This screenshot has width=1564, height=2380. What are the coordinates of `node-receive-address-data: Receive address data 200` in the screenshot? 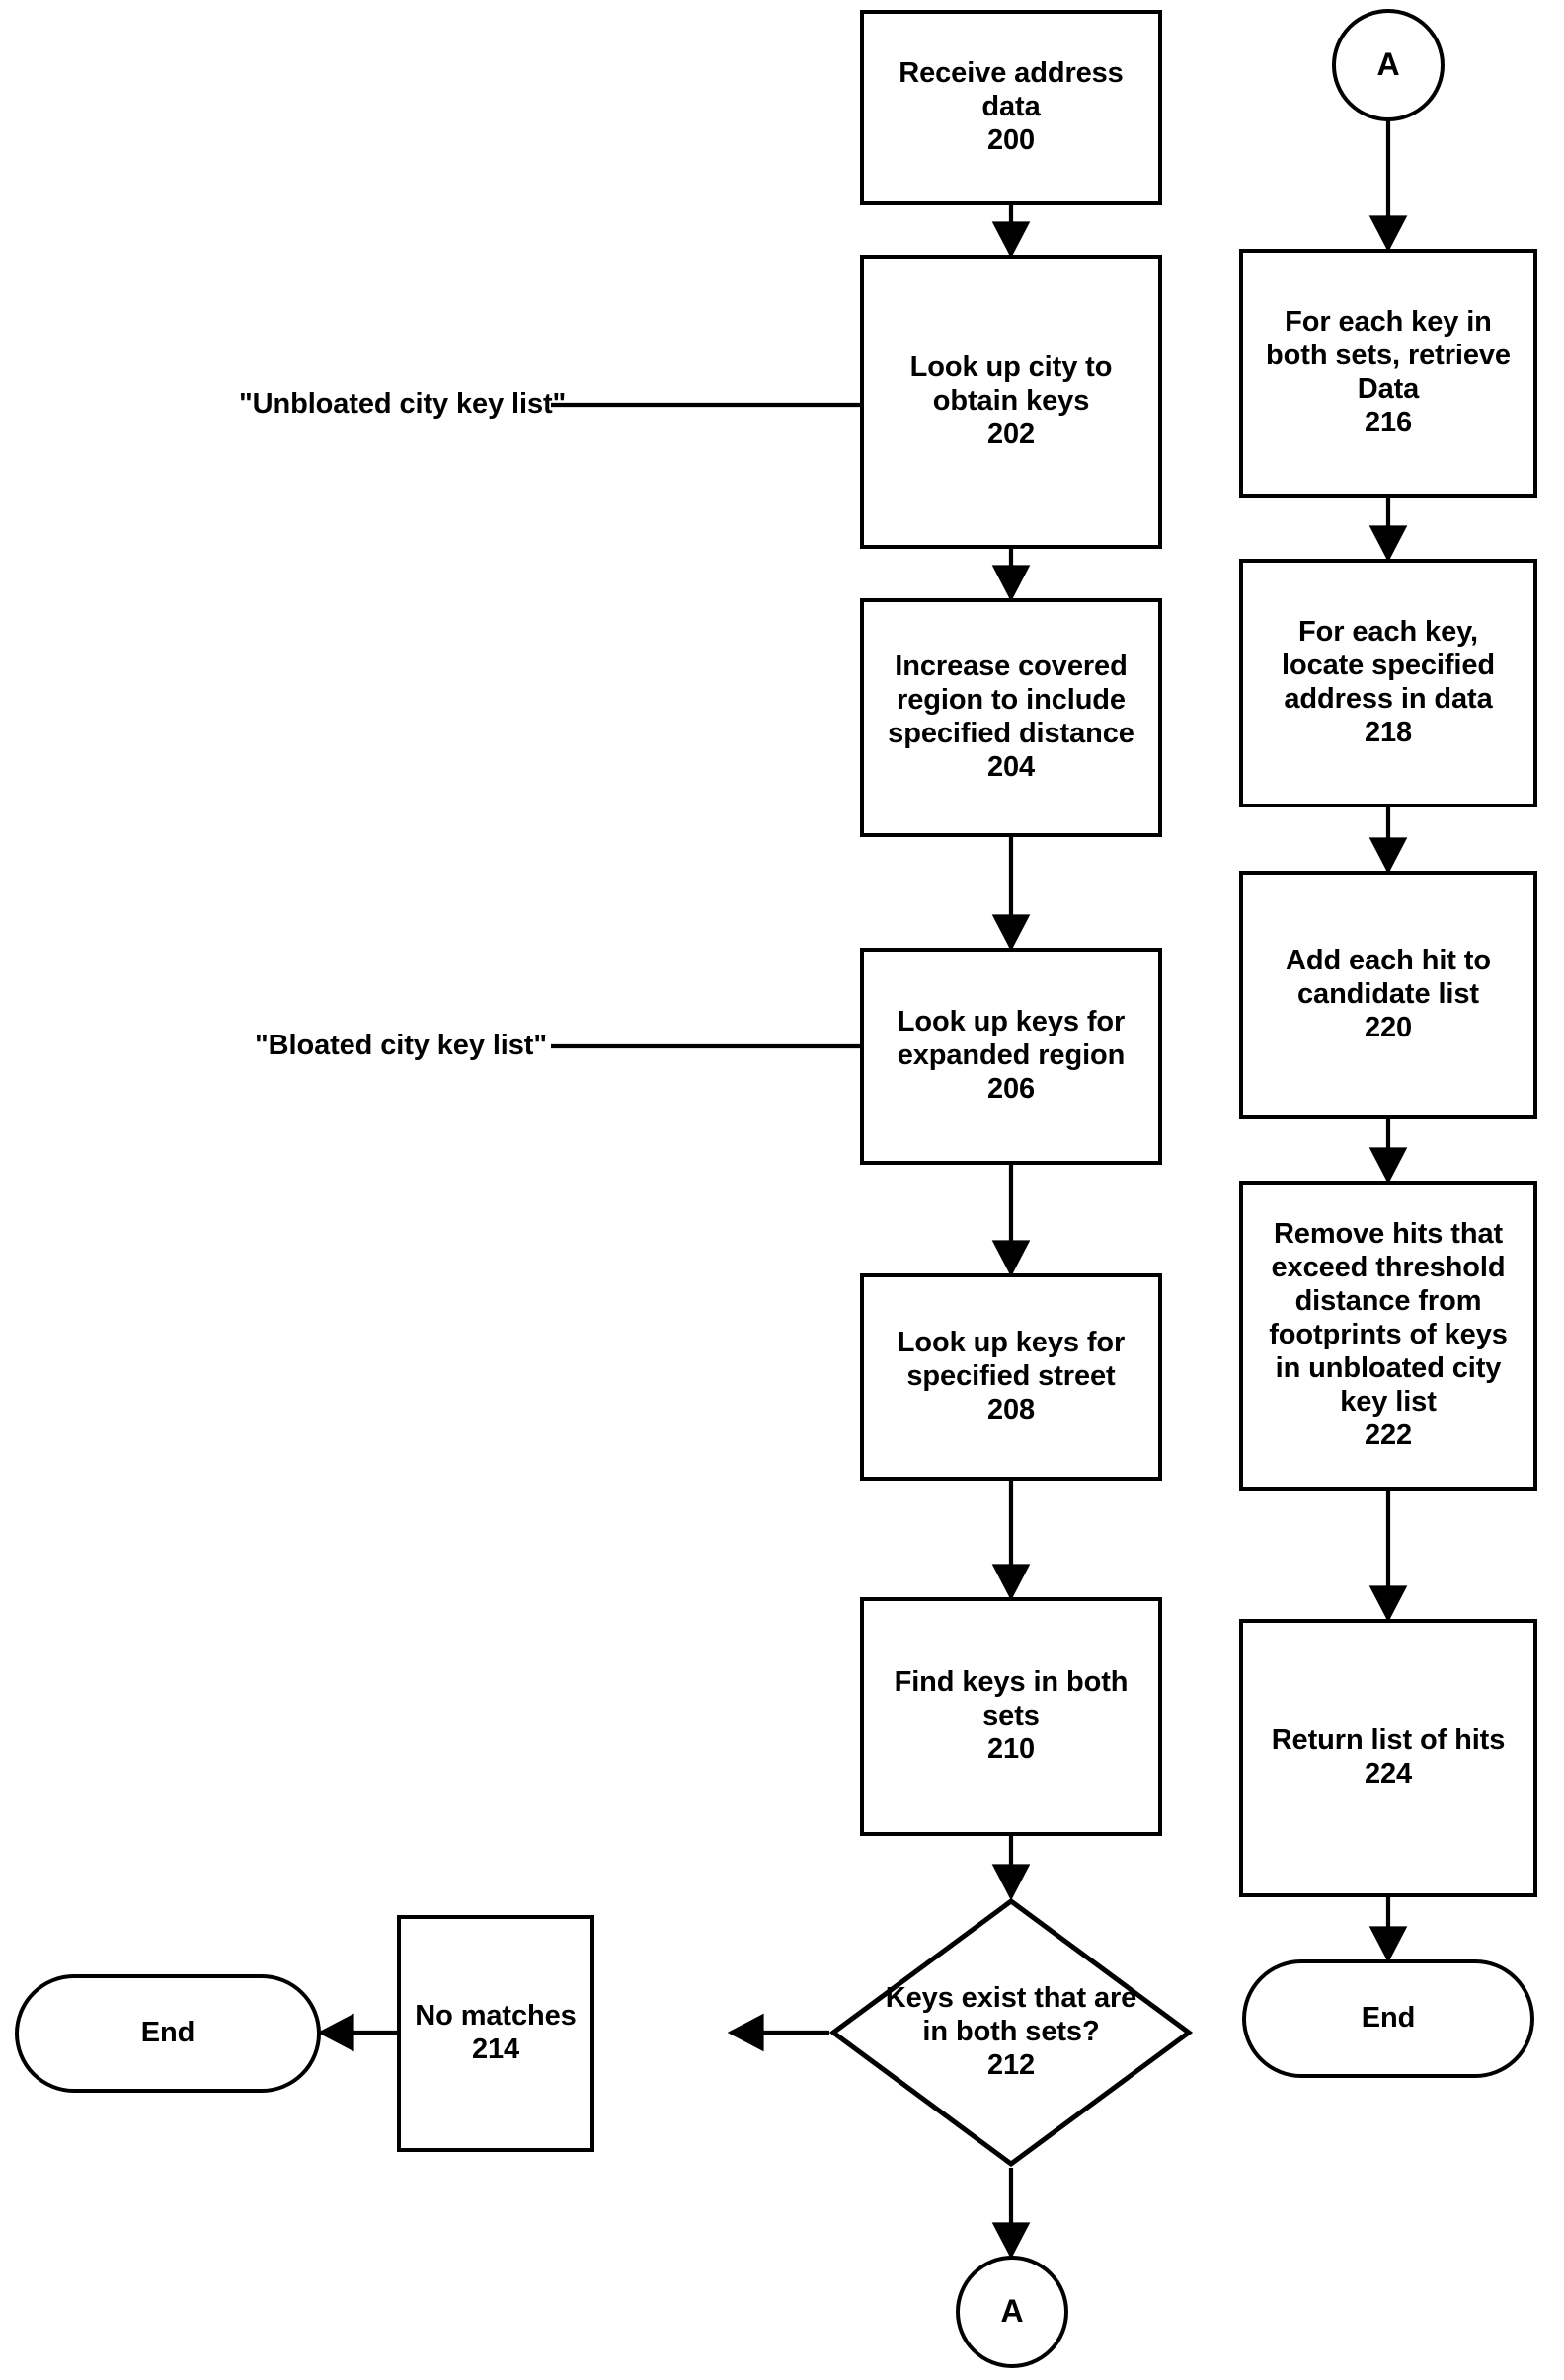 It's located at (1011, 107).